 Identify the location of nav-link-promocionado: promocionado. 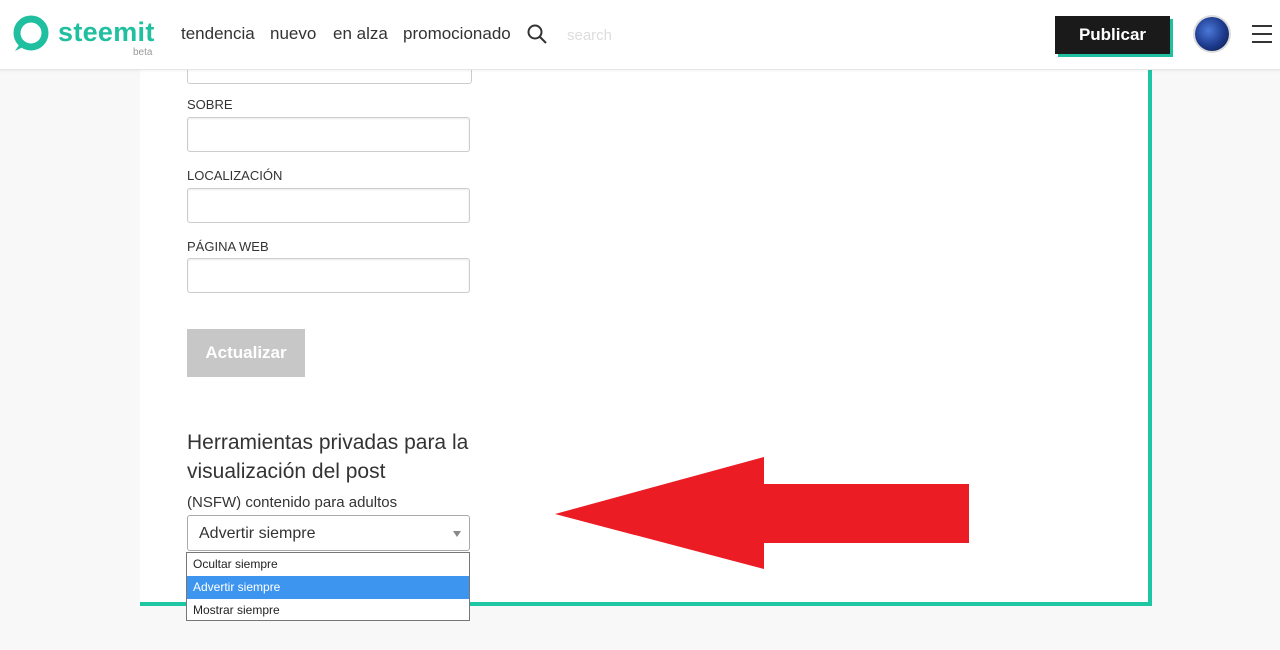
(457, 34).